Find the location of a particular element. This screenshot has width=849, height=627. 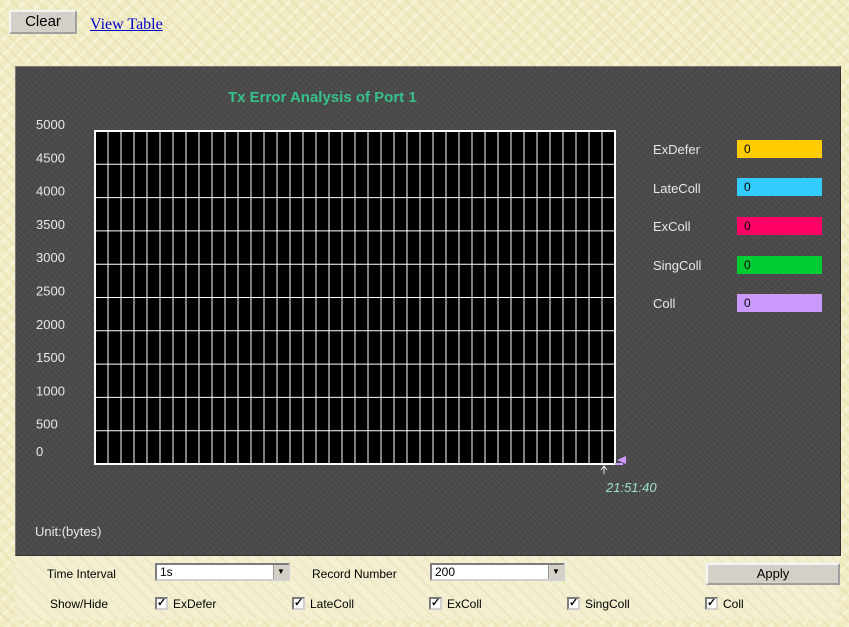

y-tick-label: 3000 is located at coordinates (50, 257).